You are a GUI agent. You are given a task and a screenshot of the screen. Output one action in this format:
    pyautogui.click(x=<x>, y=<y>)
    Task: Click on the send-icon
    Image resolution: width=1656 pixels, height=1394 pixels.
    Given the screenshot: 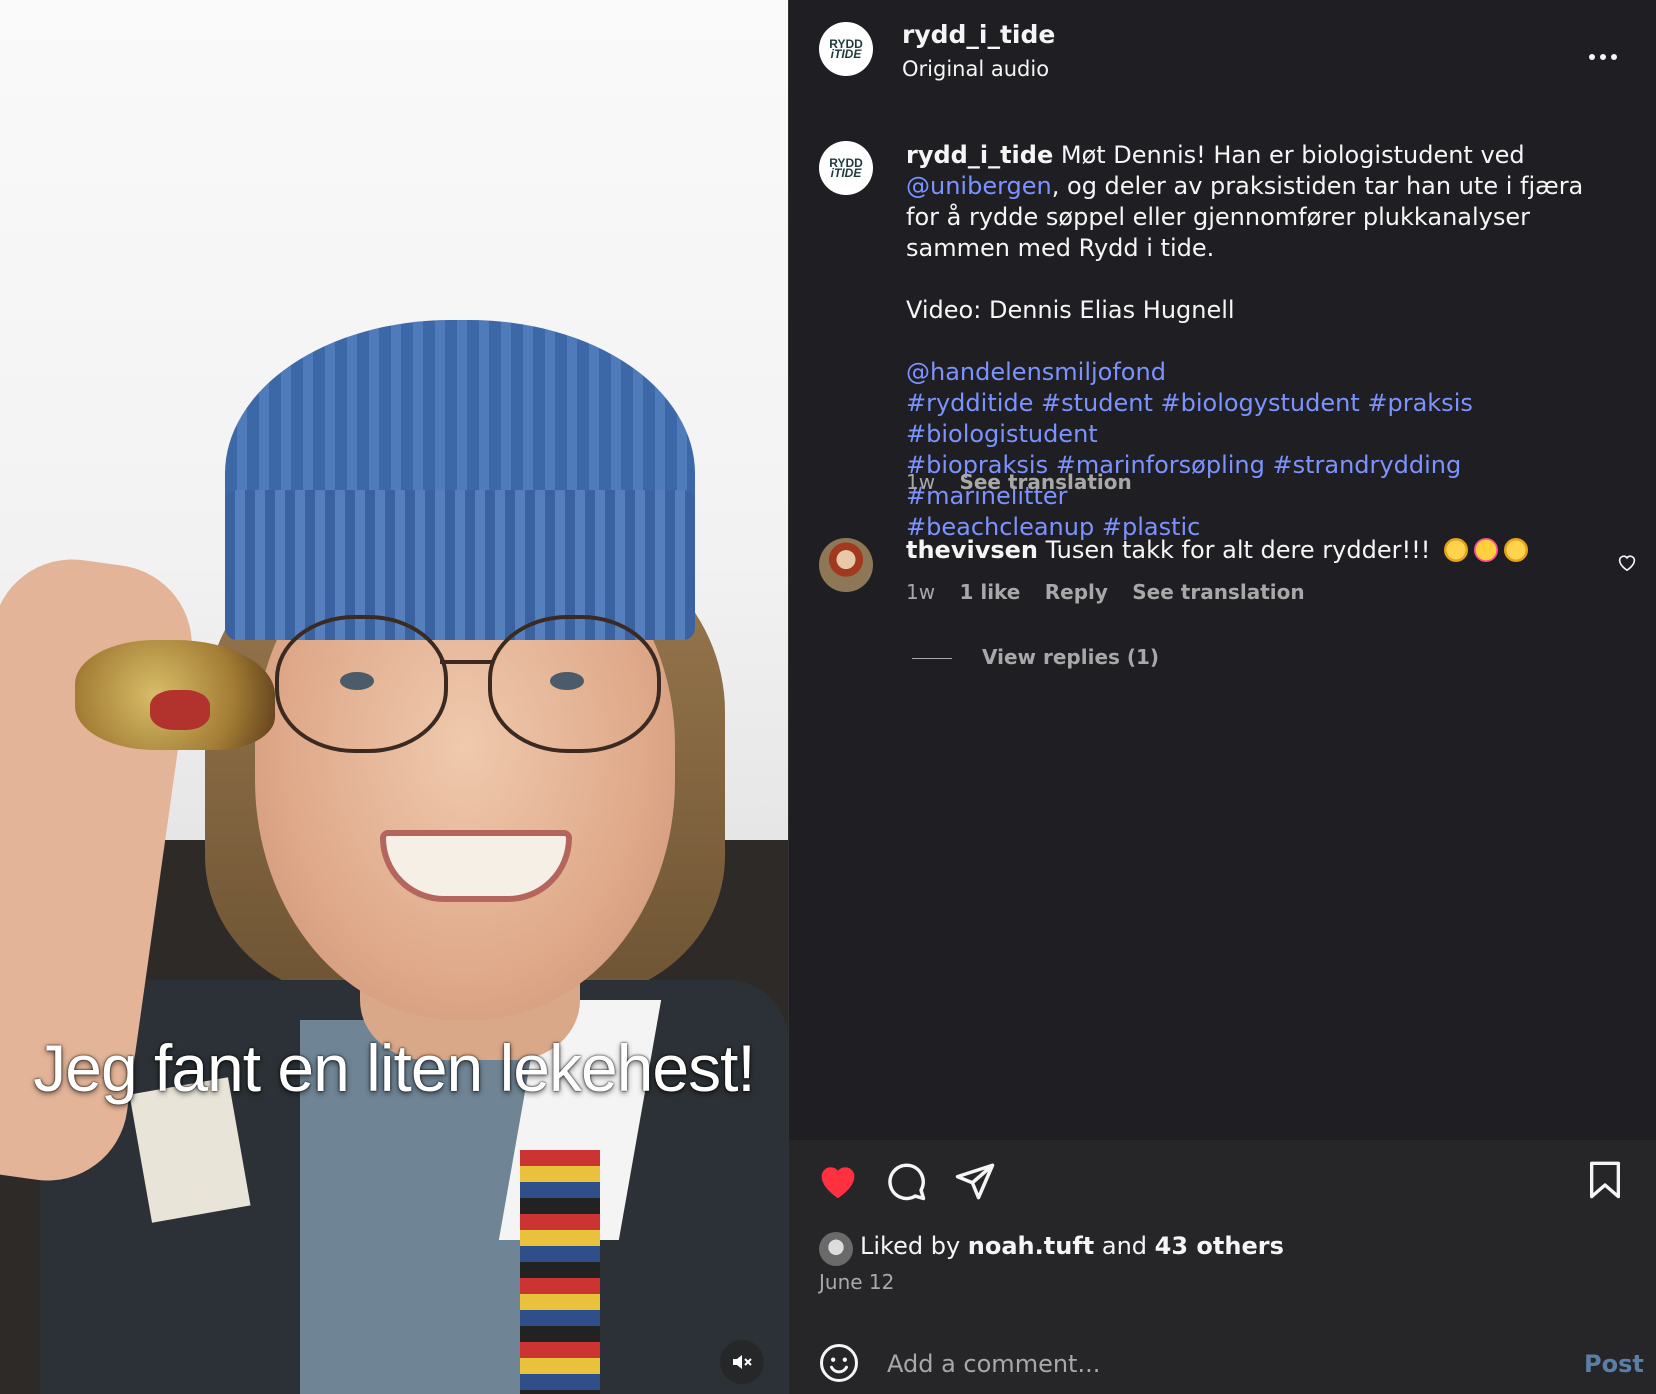 What is the action you would take?
    pyautogui.click(x=975, y=1181)
    